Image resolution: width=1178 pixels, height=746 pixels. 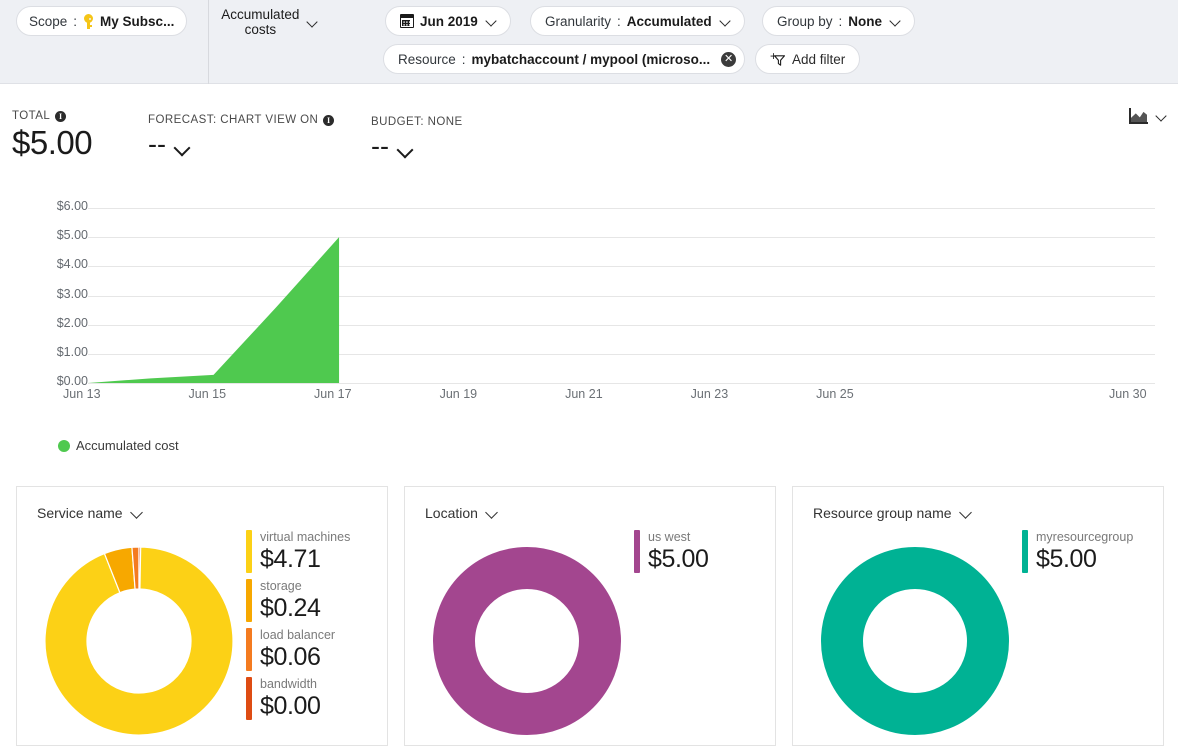 I want to click on donut-chart-service-name, so click(x=139, y=642).